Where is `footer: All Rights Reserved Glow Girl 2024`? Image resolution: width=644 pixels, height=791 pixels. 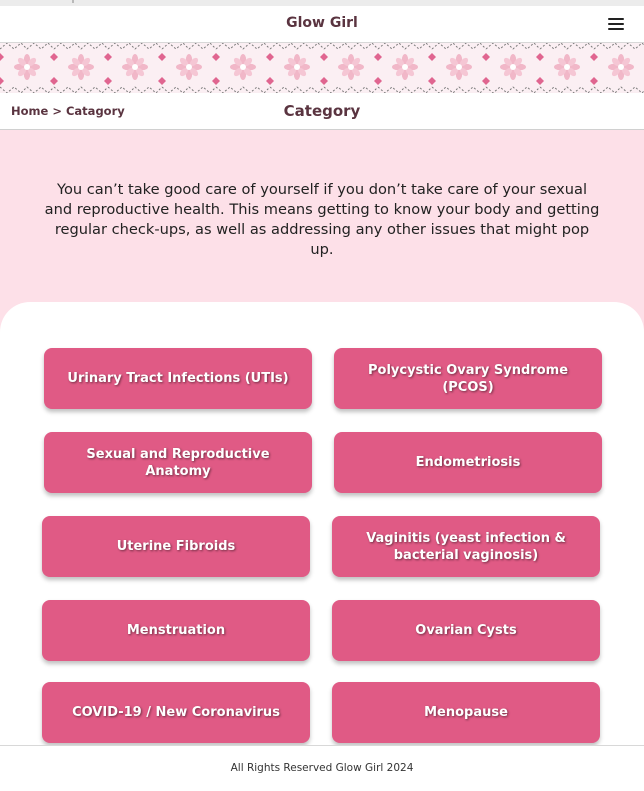 footer: All Rights Reserved Glow Girl 2024 is located at coordinates (322, 768).